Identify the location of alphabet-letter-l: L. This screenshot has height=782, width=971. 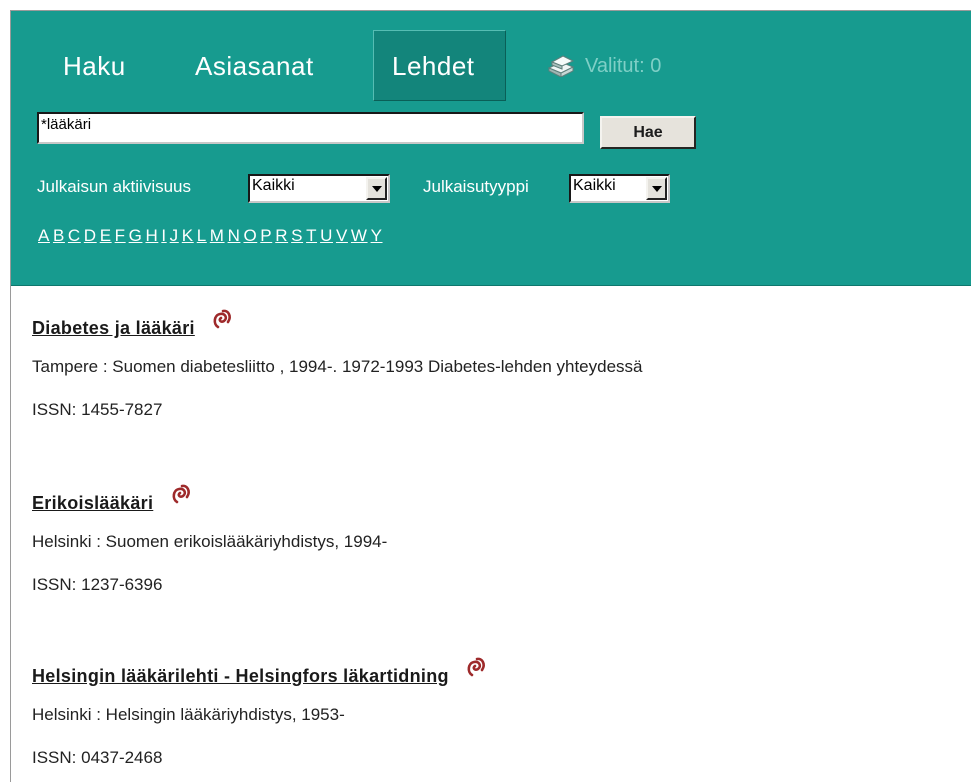
(202, 235).